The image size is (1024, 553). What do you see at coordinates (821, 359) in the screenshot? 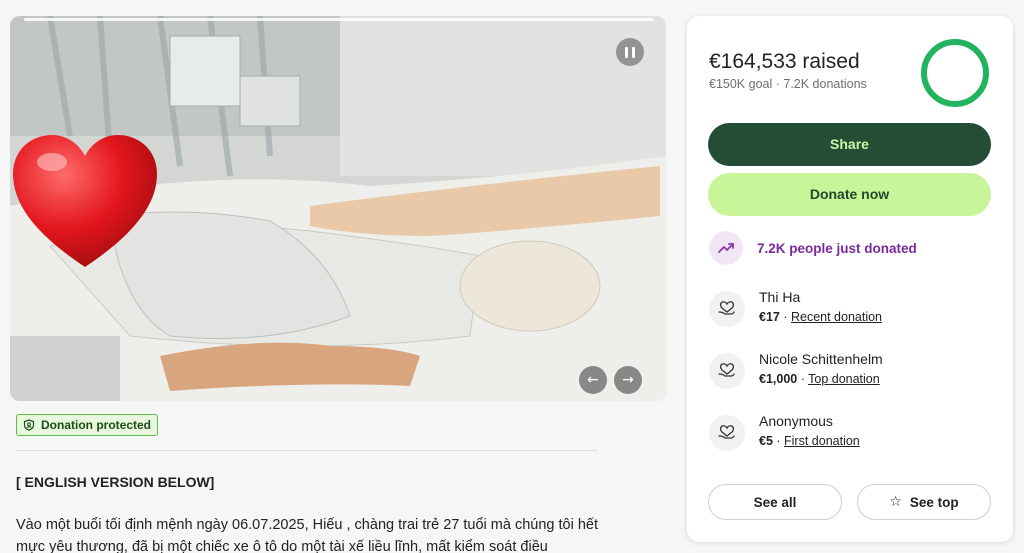
I see `donor-name: Nicole Schittenhelm` at bounding box center [821, 359].